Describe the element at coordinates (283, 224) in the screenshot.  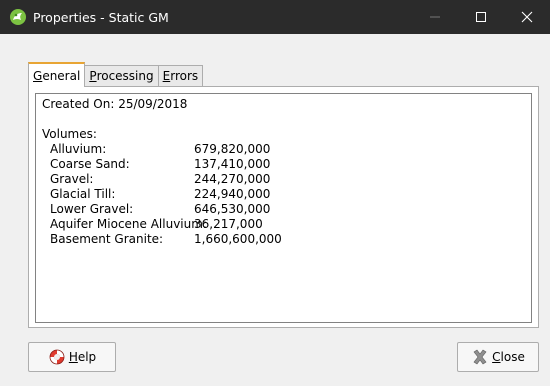
I see `volume-row: Aquifer Miocene Alluvium: 36,217,000` at that location.